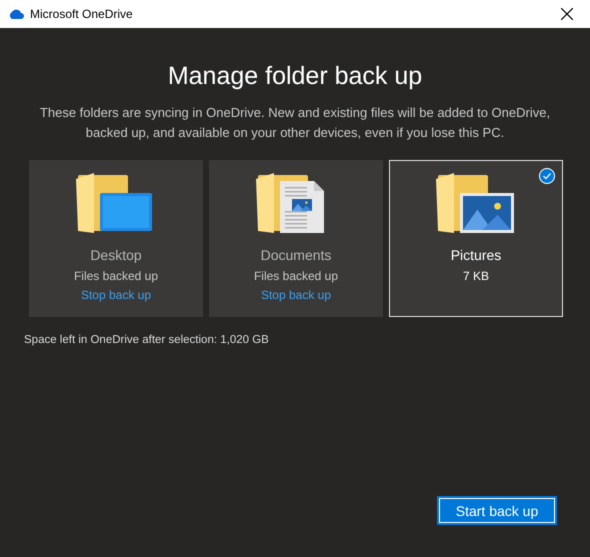 The height and width of the screenshot is (557, 590). I want to click on folder-card: Desktop Files backed up Stop back up, so click(116, 238).